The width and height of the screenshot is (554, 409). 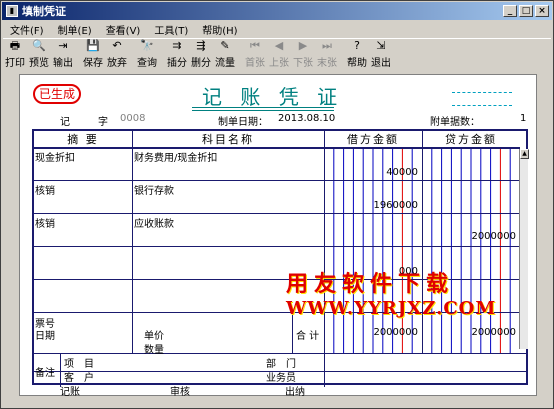 I want to click on salesman-label: 业务员, so click(x=281, y=378).